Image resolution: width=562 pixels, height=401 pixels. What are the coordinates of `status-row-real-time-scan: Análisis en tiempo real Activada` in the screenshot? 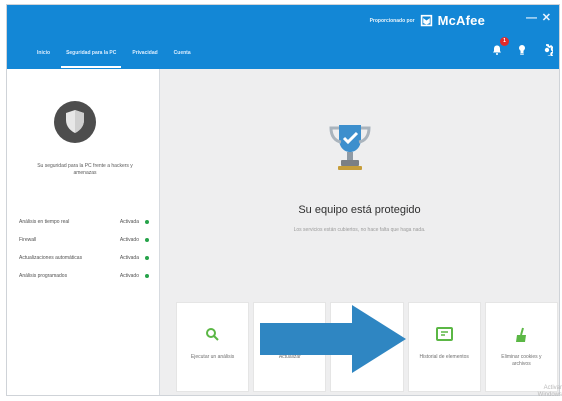 It's located at (84, 228).